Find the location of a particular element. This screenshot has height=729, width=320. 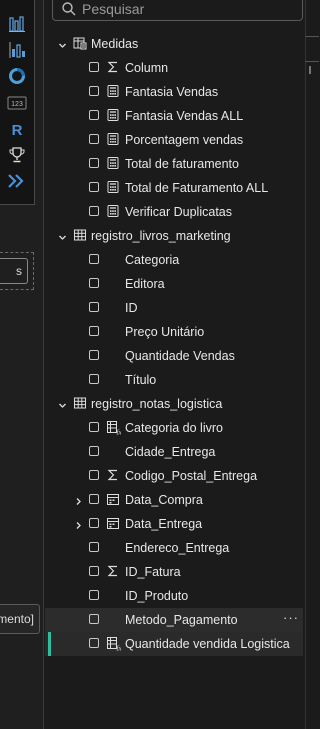

field-row: Fantasia Vendas is located at coordinates (174, 92).